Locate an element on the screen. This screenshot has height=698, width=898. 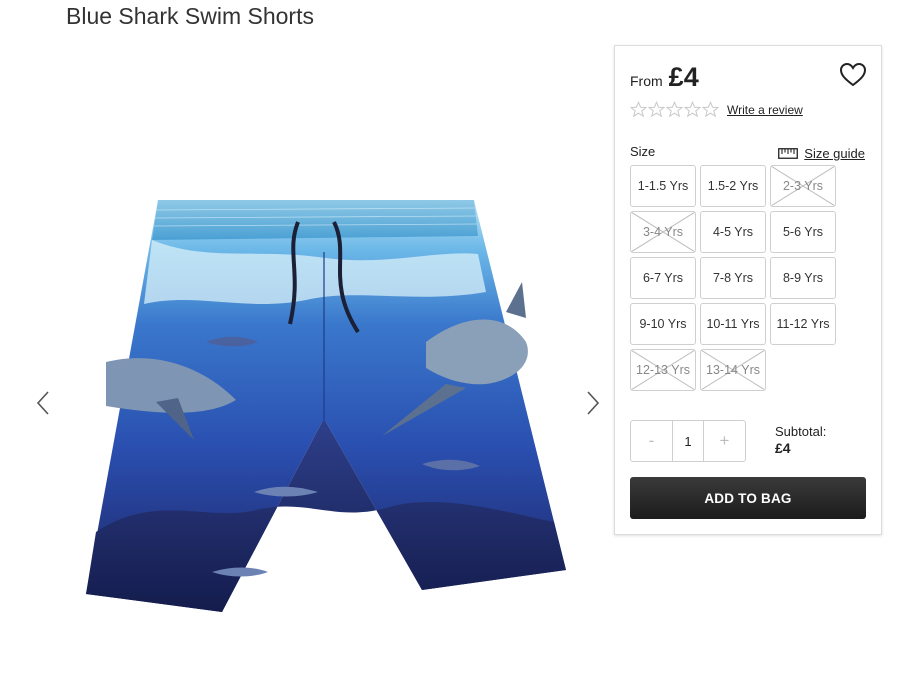
size-option: 12-13 Yrs is located at coordinates (663, 370).